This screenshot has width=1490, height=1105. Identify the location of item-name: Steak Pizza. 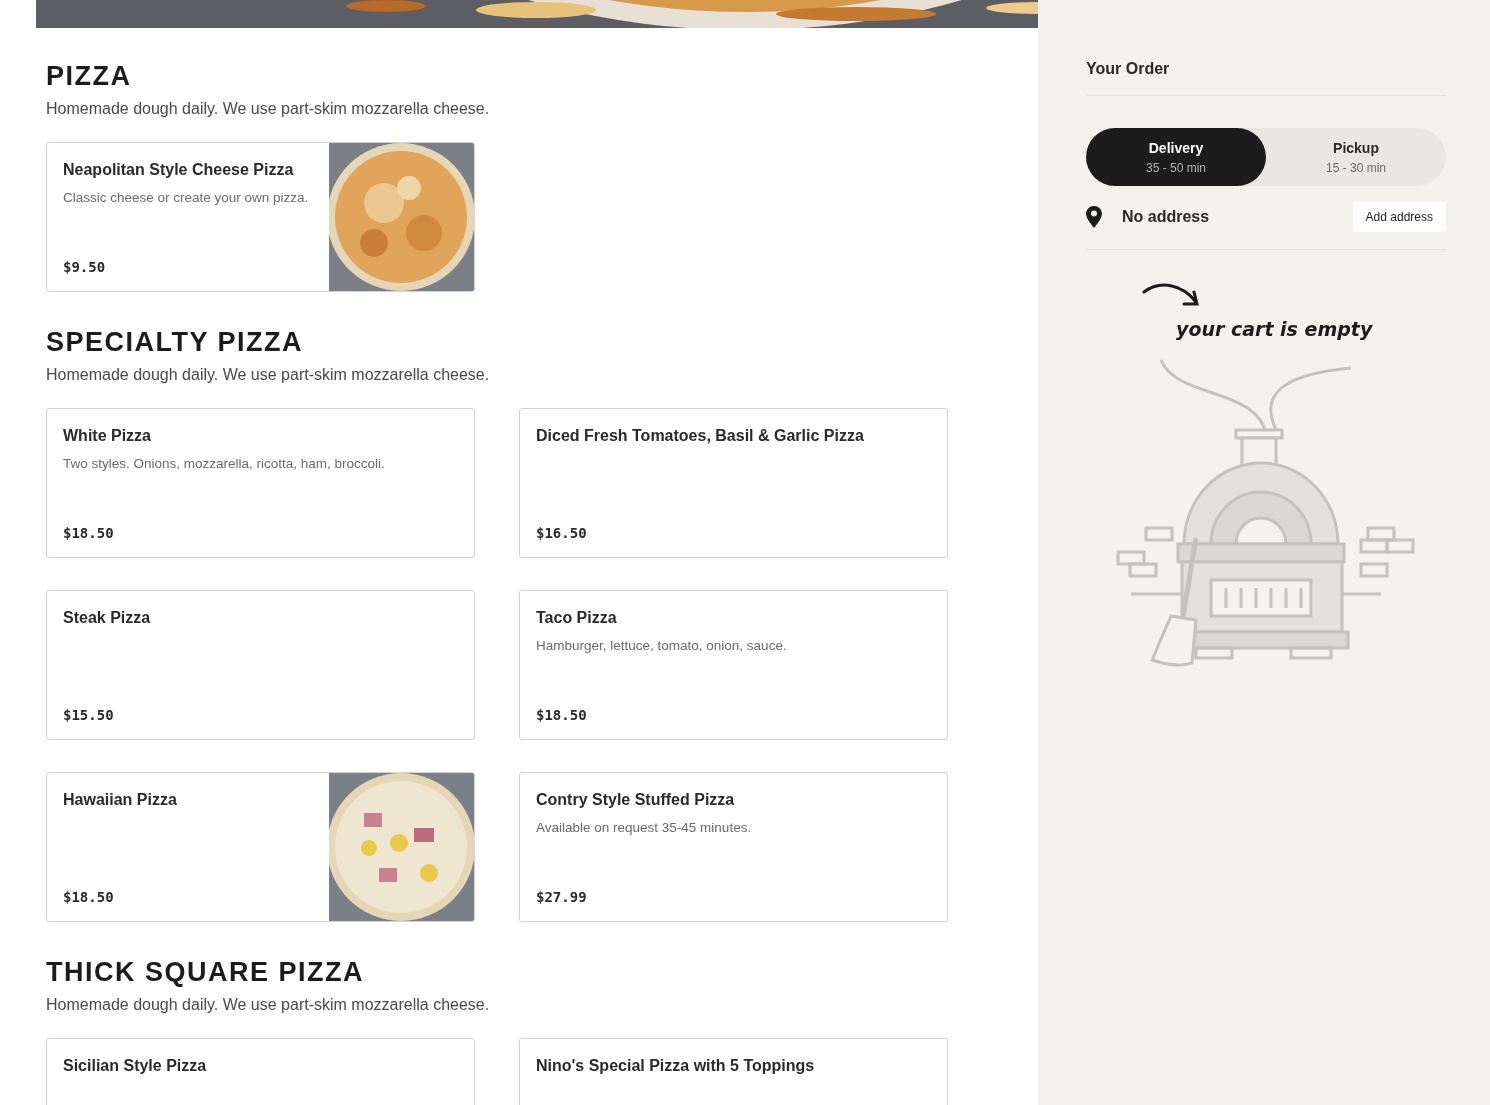
(107, 618).